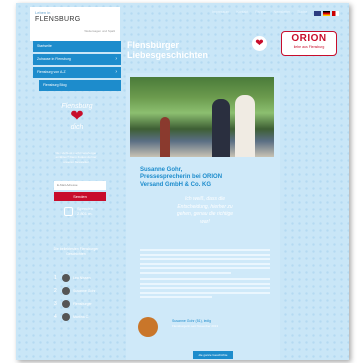 Image resolution: width=360 pixels, height=363 pixels. I want to click on site-logo: Leben in FLENSBURG Weitersagen und Spaß, so click(75, 24).